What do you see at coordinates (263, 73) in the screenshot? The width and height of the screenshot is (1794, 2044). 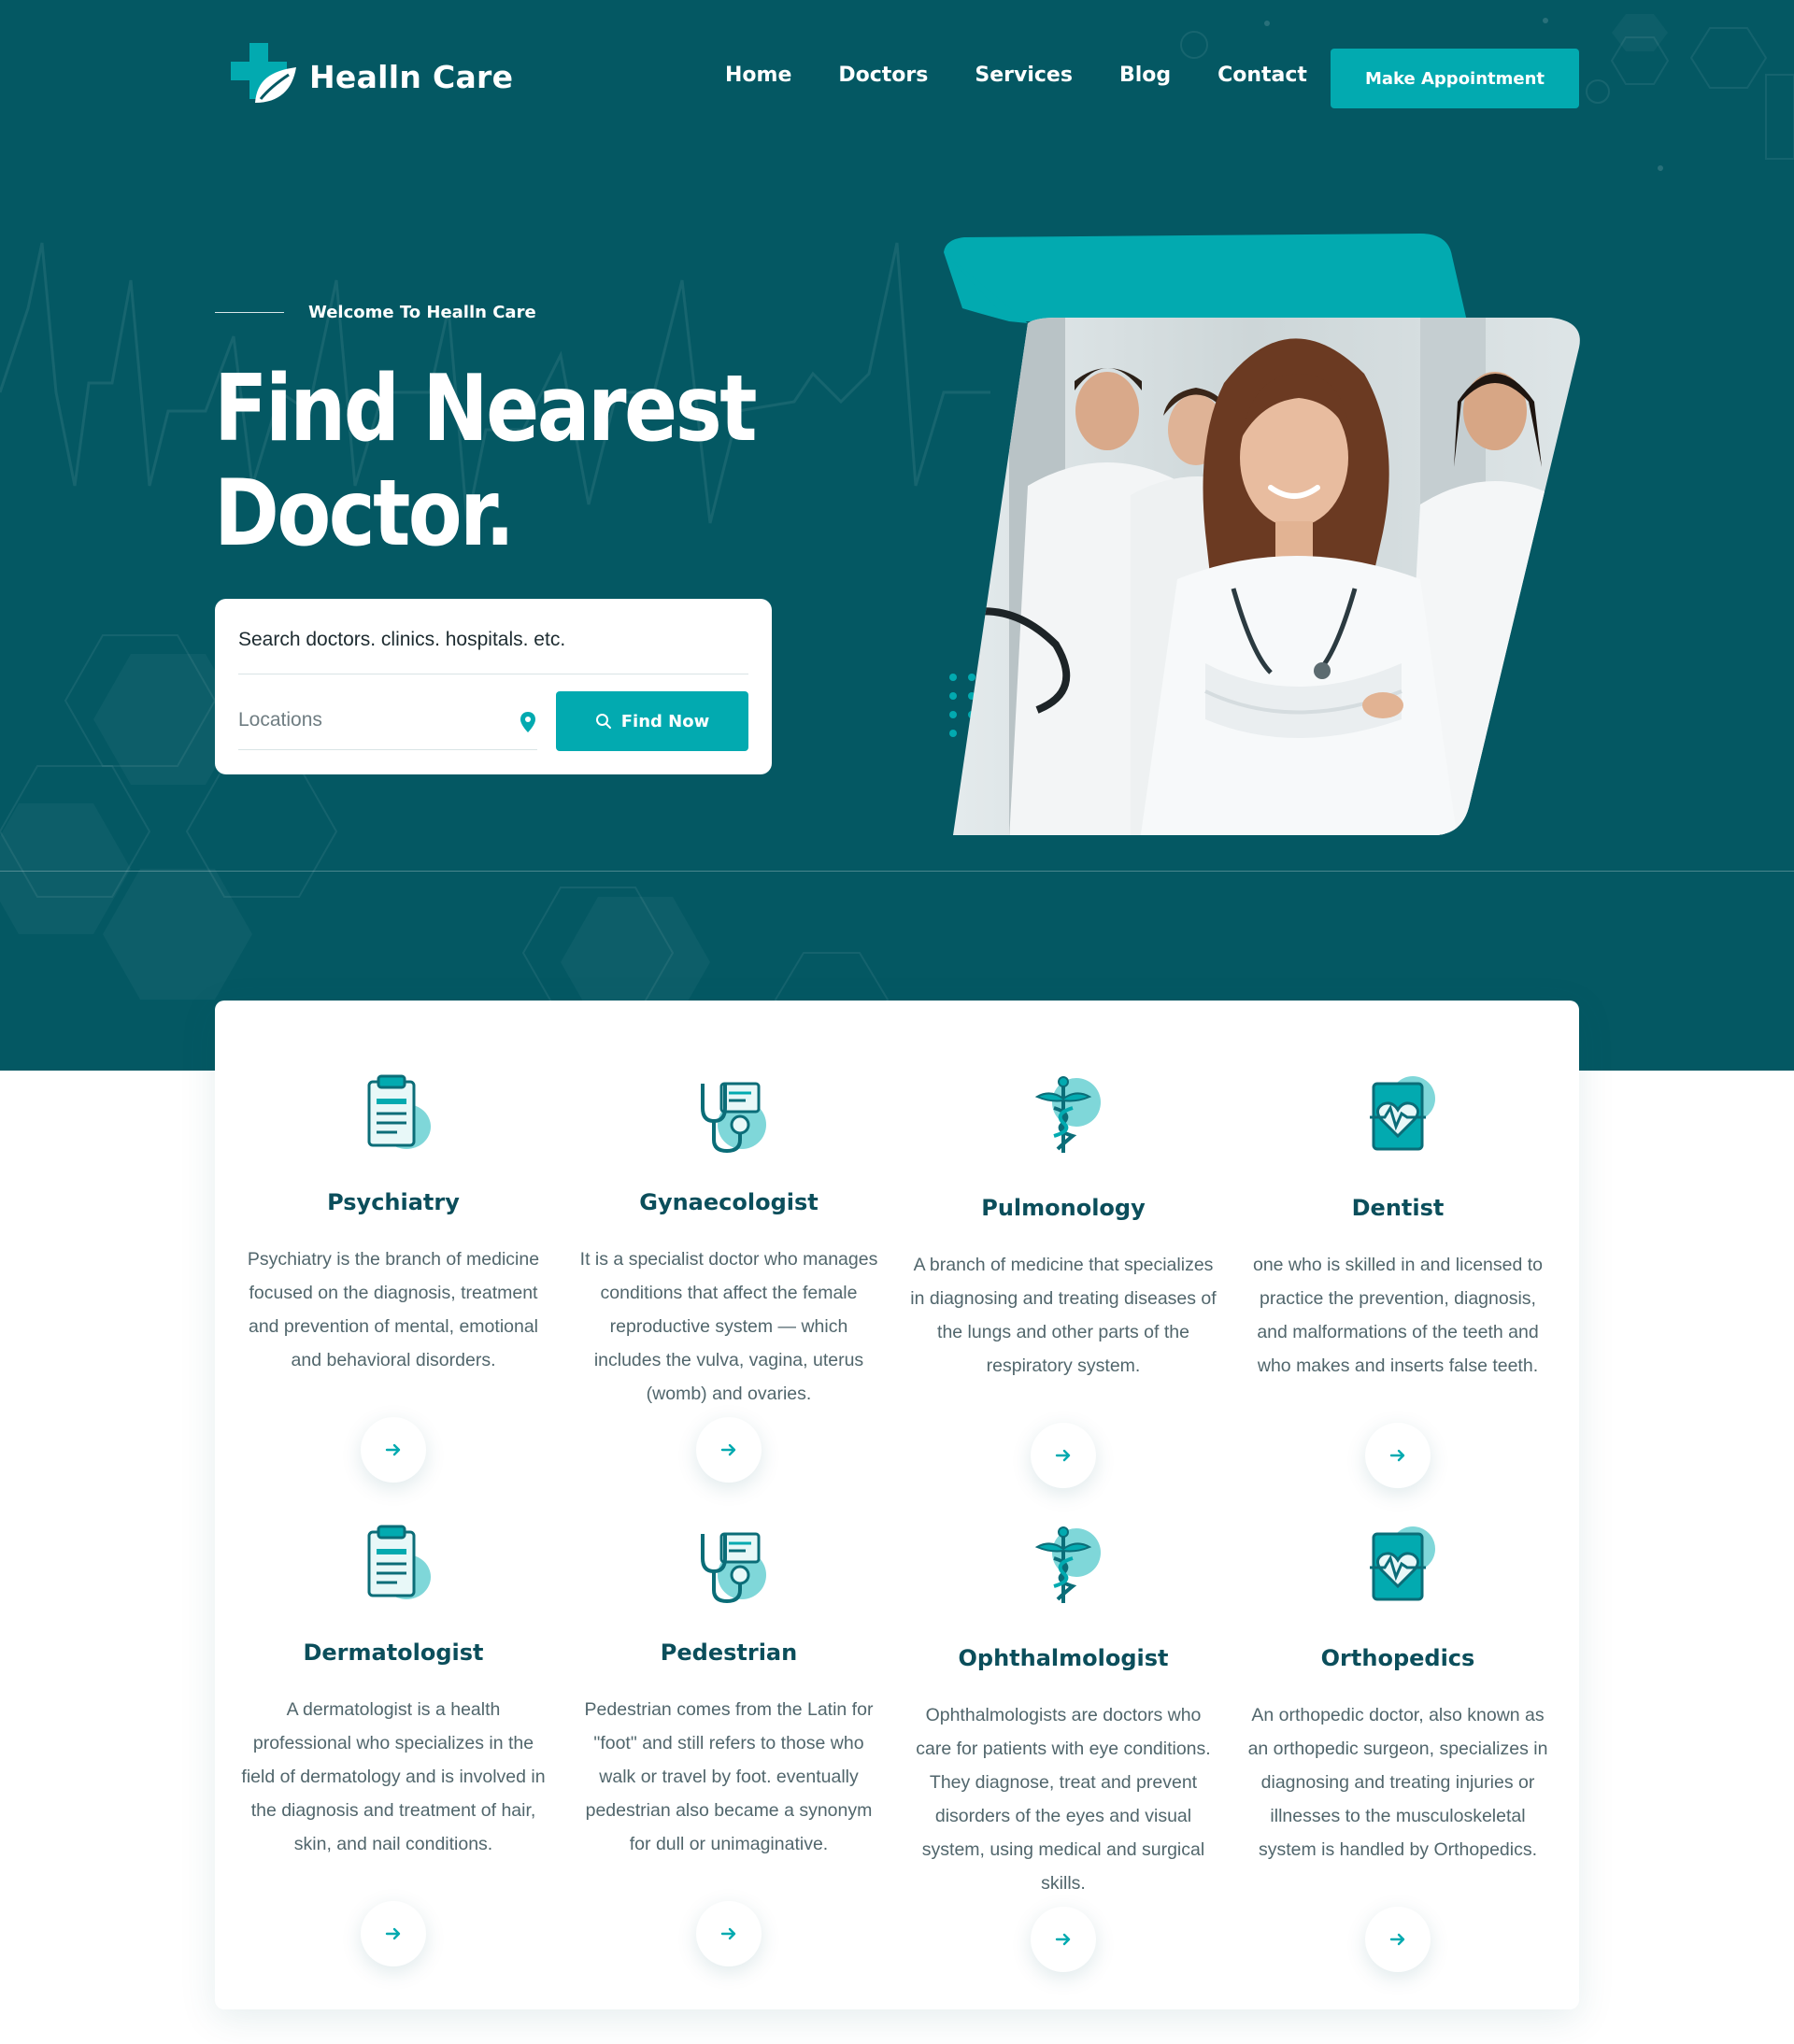 I see `logo-cross-leaf-icon` at bounding box center [263, 73].